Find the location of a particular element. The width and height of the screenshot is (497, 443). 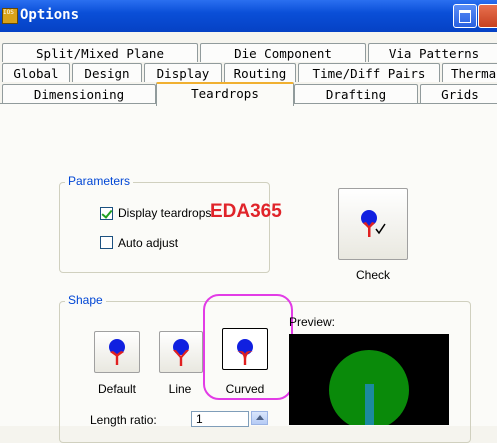

display-teardrops-checkbox is located at coordinates (106, 213).